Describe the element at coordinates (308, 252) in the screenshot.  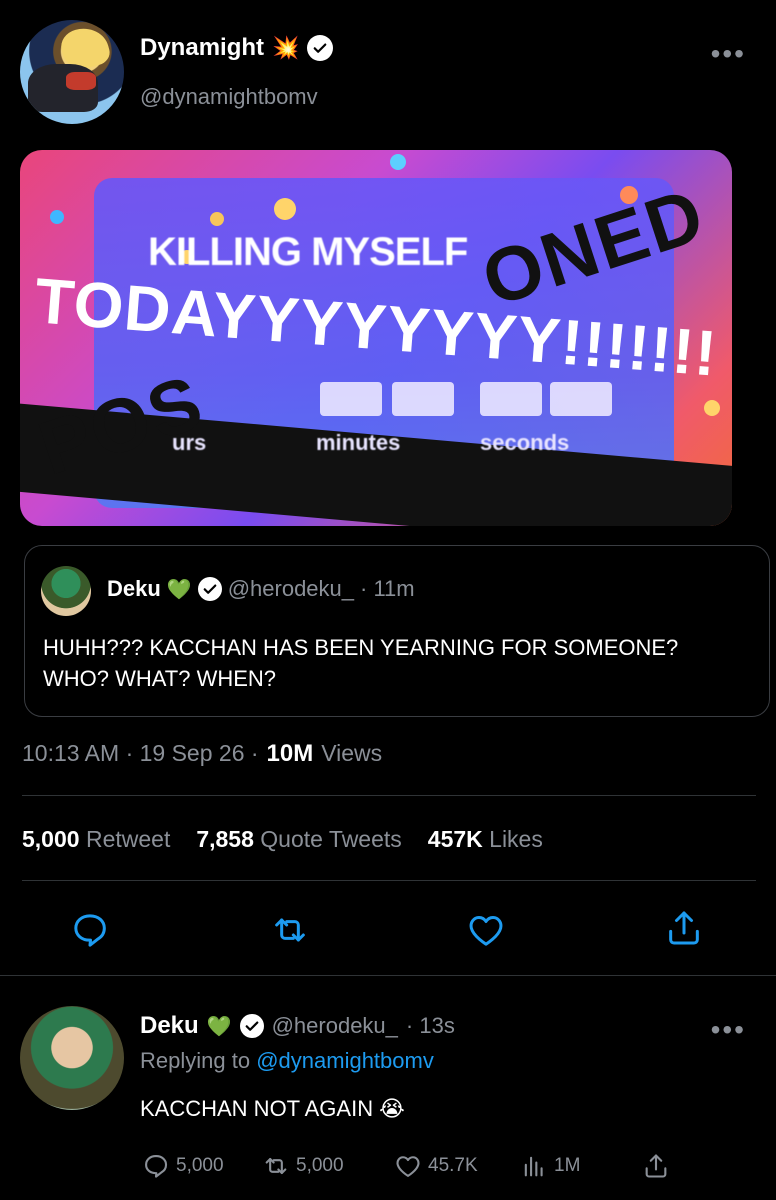
I see `media-top-text: KILLING MYSELF` at that location.